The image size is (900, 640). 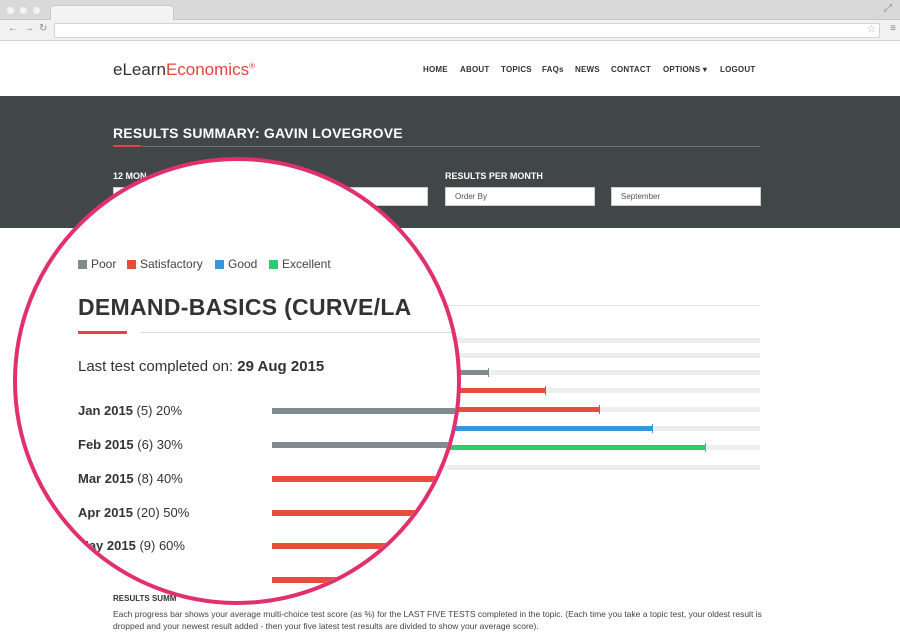 What do you see at coordinates (871, 29) in the screenshot?
I see `bookmark-star-icon: ☆` at bounding box center [871, 29].